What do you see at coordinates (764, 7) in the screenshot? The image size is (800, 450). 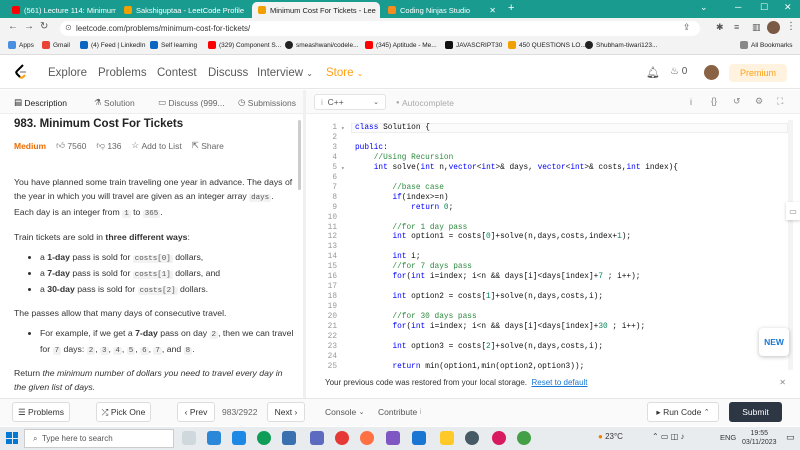 I see `maximize-icon: ☐` at bounding box center [764, 7].